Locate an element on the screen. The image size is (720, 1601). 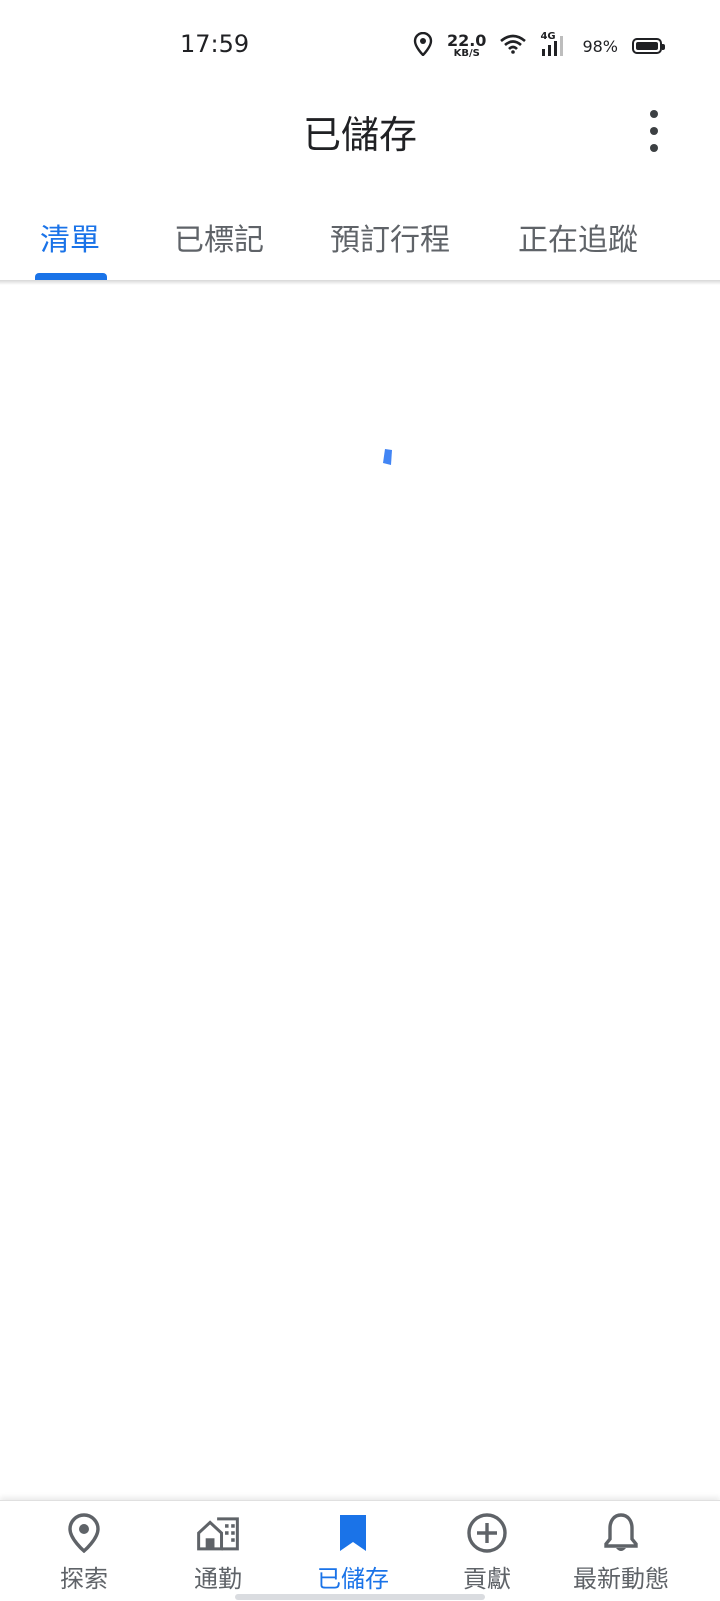
tab-following: 正在追蹤 is located at coordinates (578, 237).